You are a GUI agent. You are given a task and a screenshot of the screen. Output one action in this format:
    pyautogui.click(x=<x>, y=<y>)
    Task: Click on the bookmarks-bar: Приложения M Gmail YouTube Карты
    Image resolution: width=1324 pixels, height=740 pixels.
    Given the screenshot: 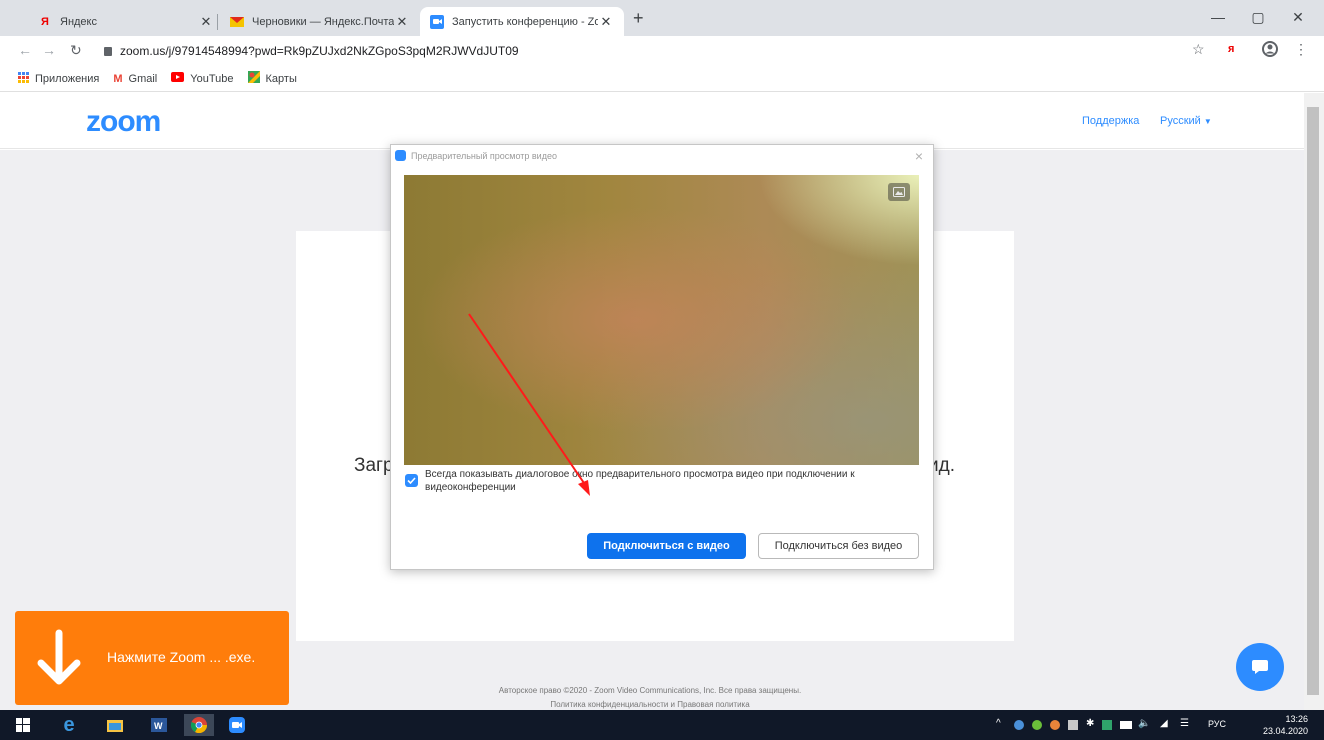 What is the action you would take?
    pyautogui.click(x=662, y=79)
    